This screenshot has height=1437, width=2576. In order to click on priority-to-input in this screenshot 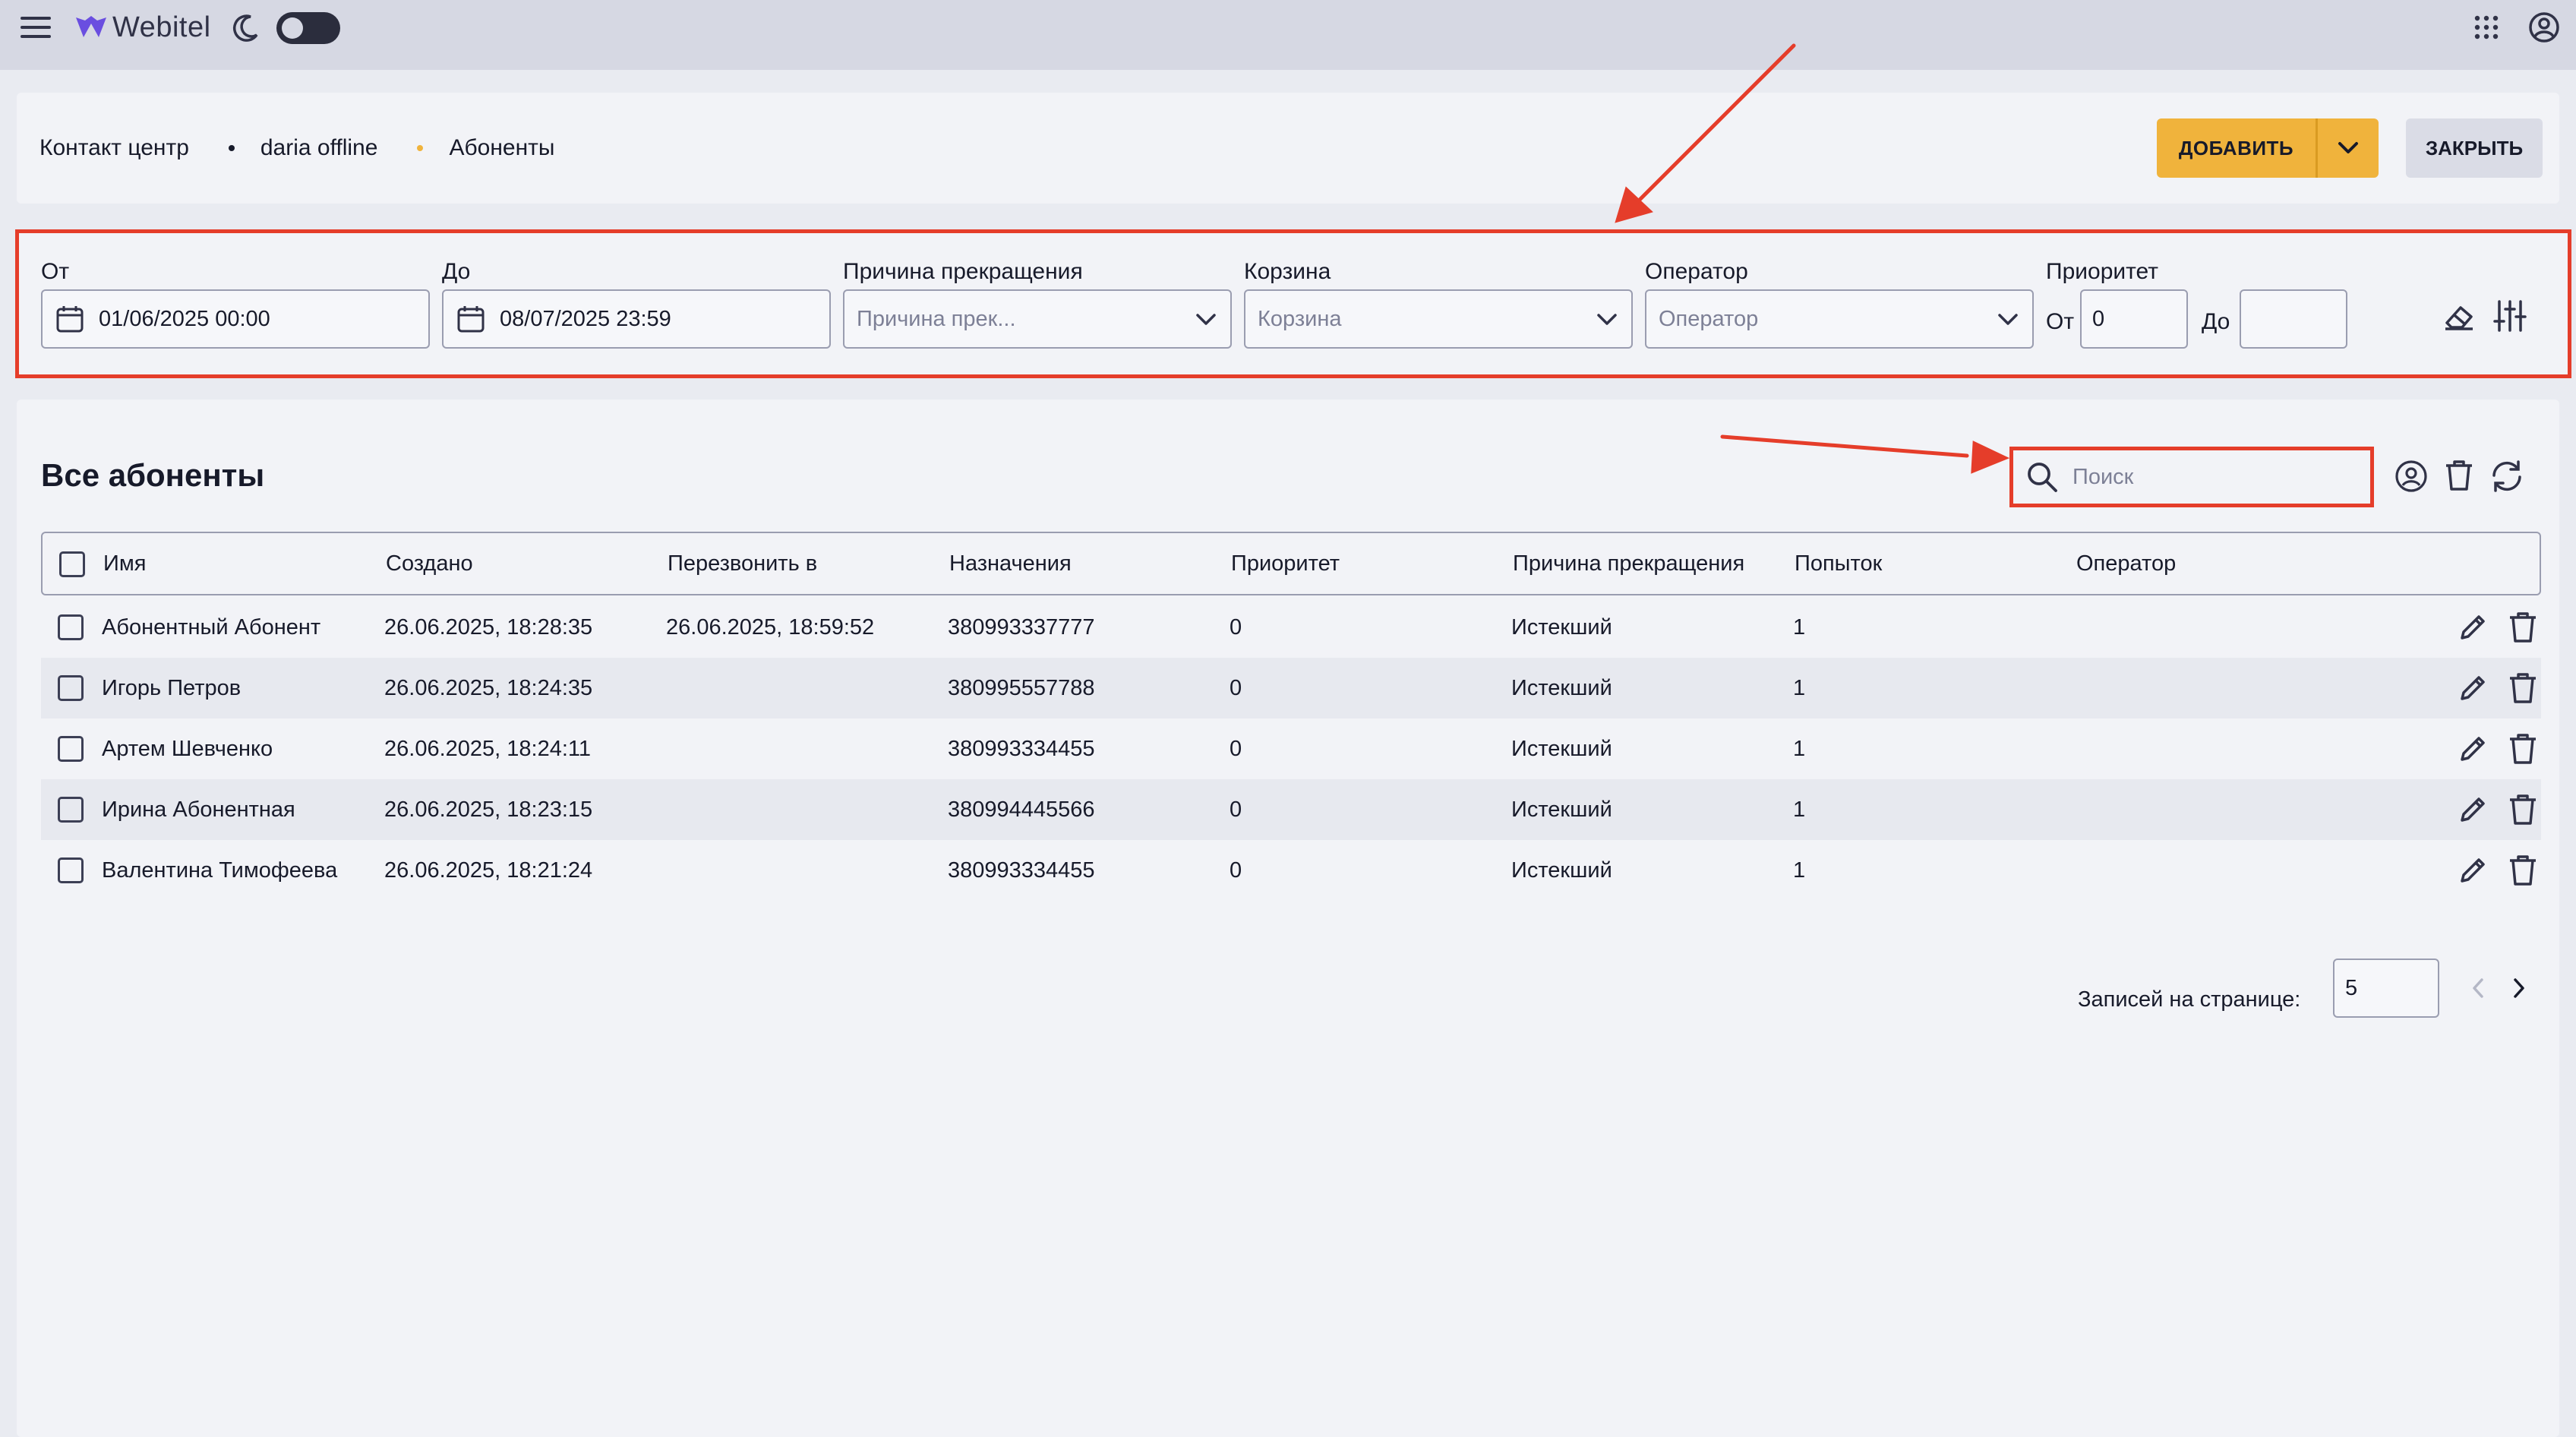, I will do `click(2293, 319)`.